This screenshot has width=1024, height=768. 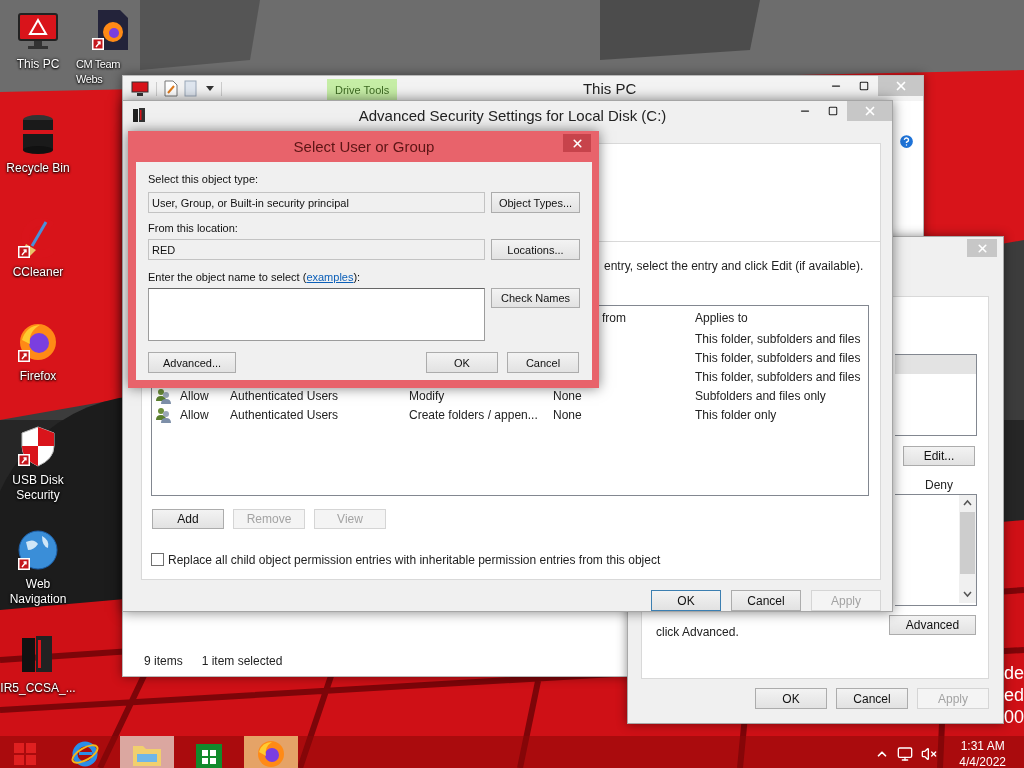 I want to click on field-label: Enter the object name to select (examples):, so click(x=255, y=277).